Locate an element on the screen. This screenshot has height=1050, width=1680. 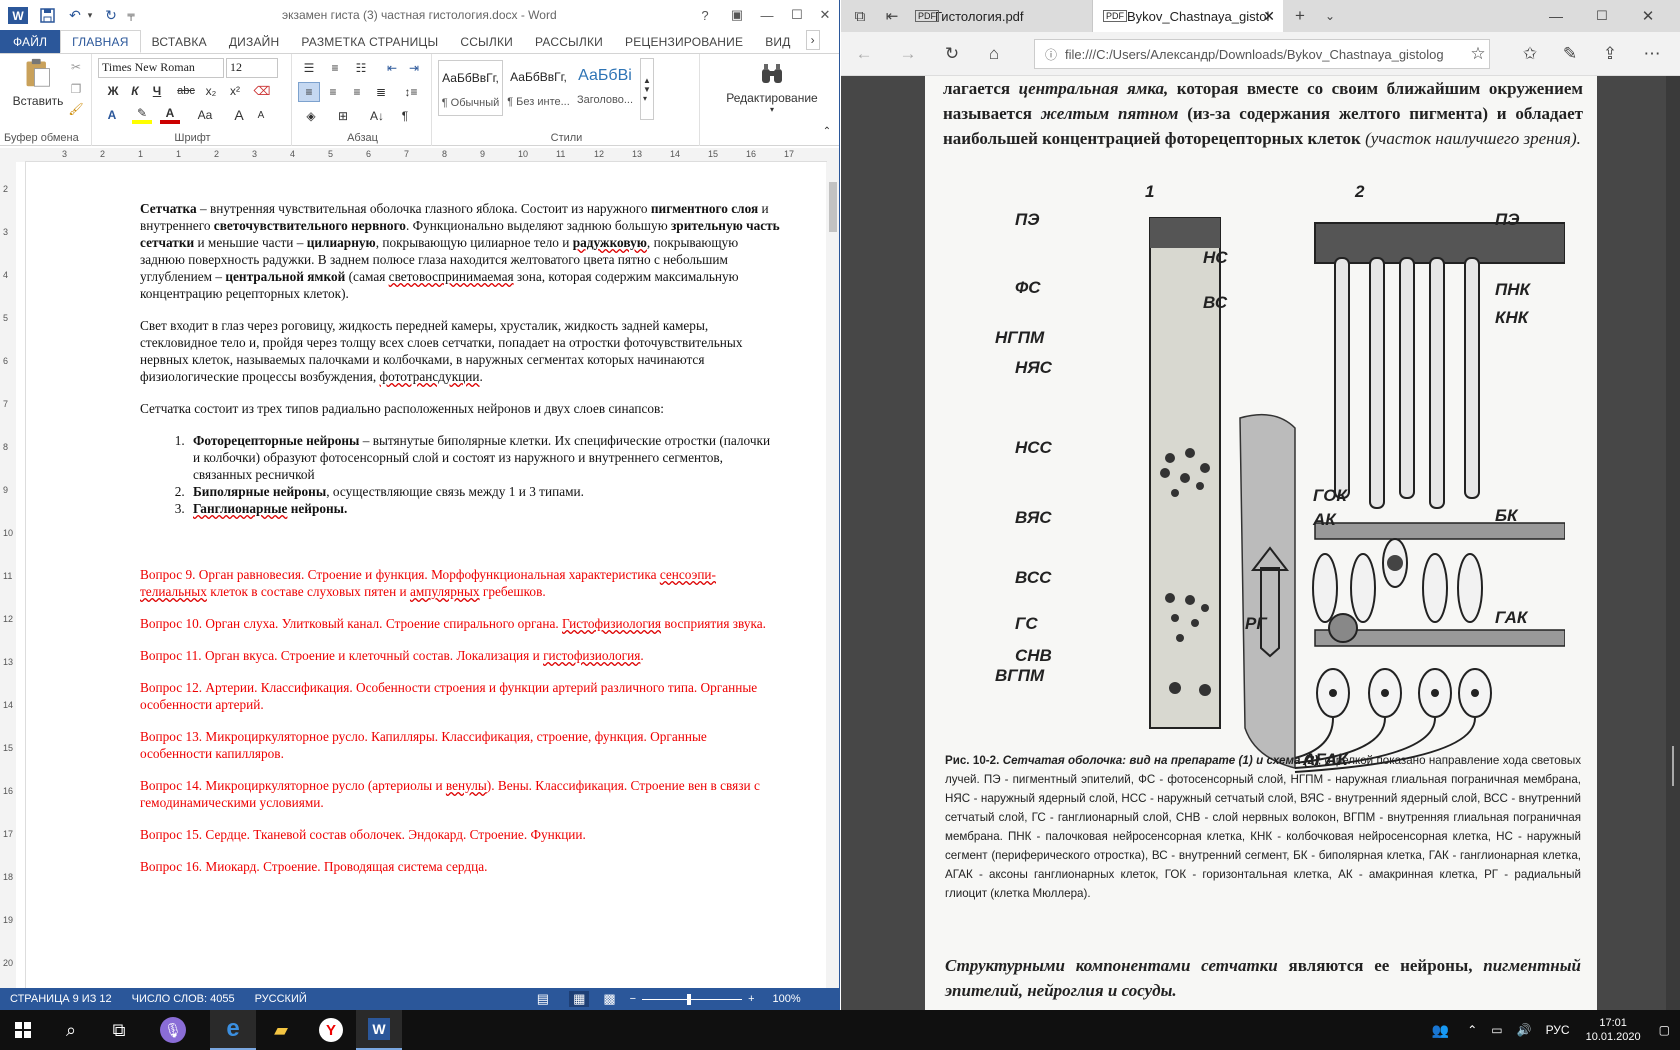
tab-mailings: РАССЫЛКИ is located at coordinates (569, 41).